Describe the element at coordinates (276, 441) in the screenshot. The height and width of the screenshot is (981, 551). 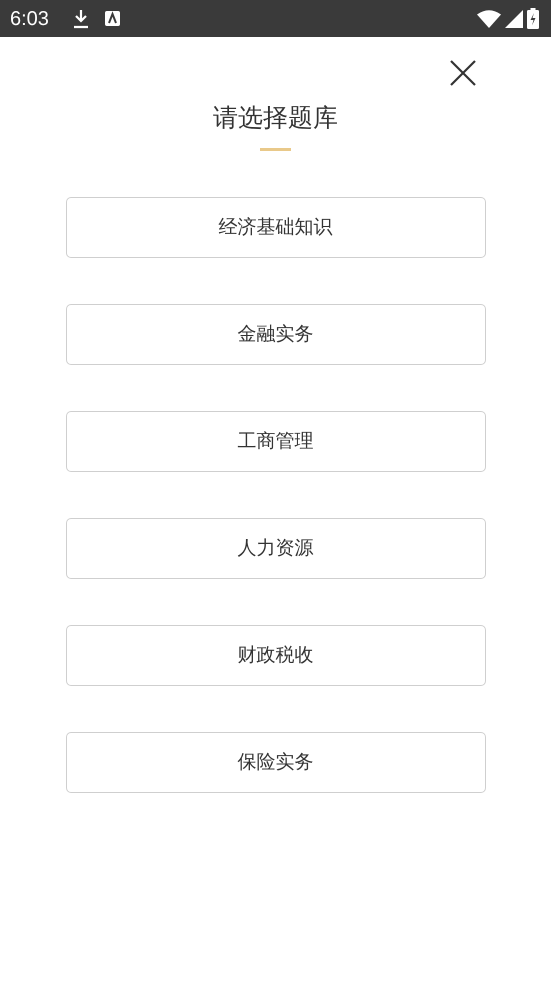
I see `subject-option: 工商管理` at that location.